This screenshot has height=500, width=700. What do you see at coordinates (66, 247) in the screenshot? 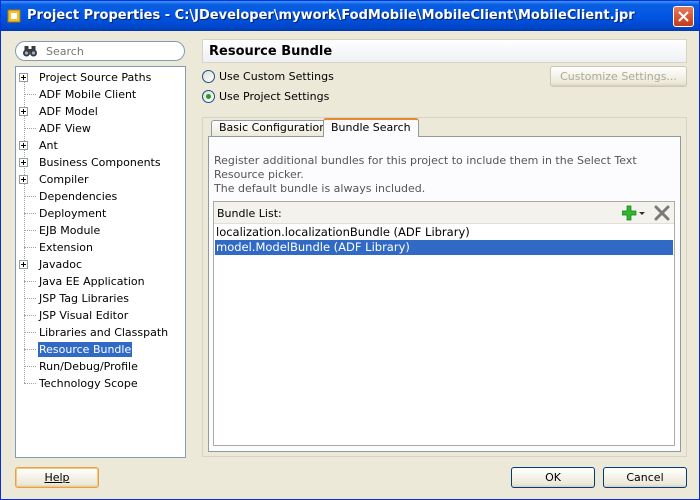
I see `tree-item-label: Extension` at bounding box center [66, 247].